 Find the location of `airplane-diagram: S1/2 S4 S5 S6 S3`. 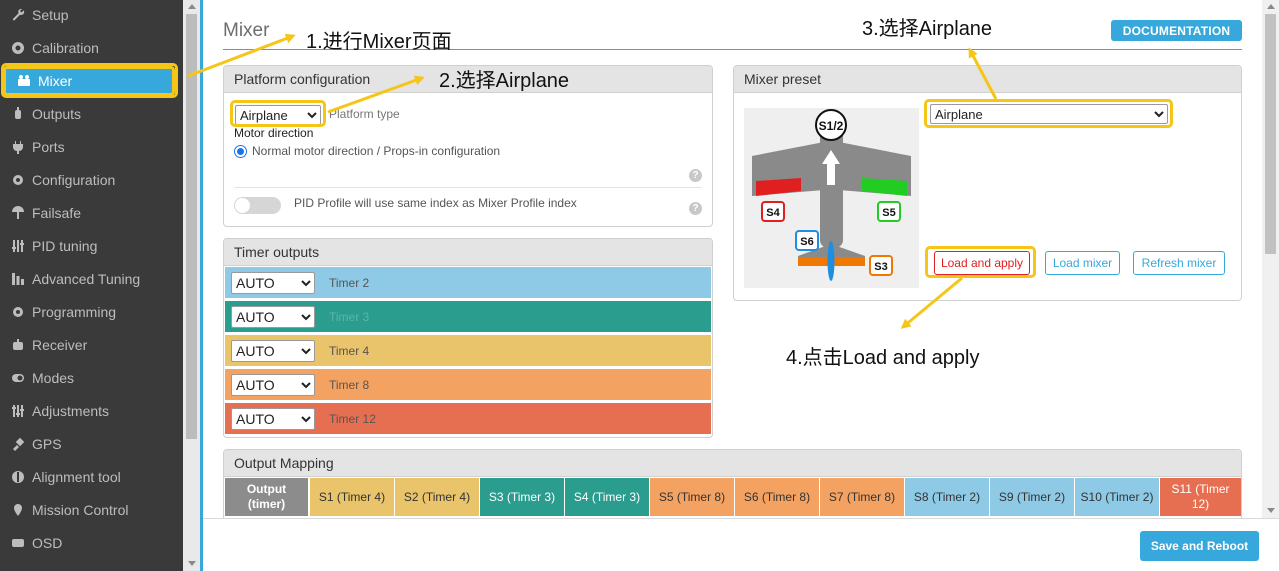

airplane-diagram: S1/2 S4 S5 S6 S3 is located at coordinates (831, 198).